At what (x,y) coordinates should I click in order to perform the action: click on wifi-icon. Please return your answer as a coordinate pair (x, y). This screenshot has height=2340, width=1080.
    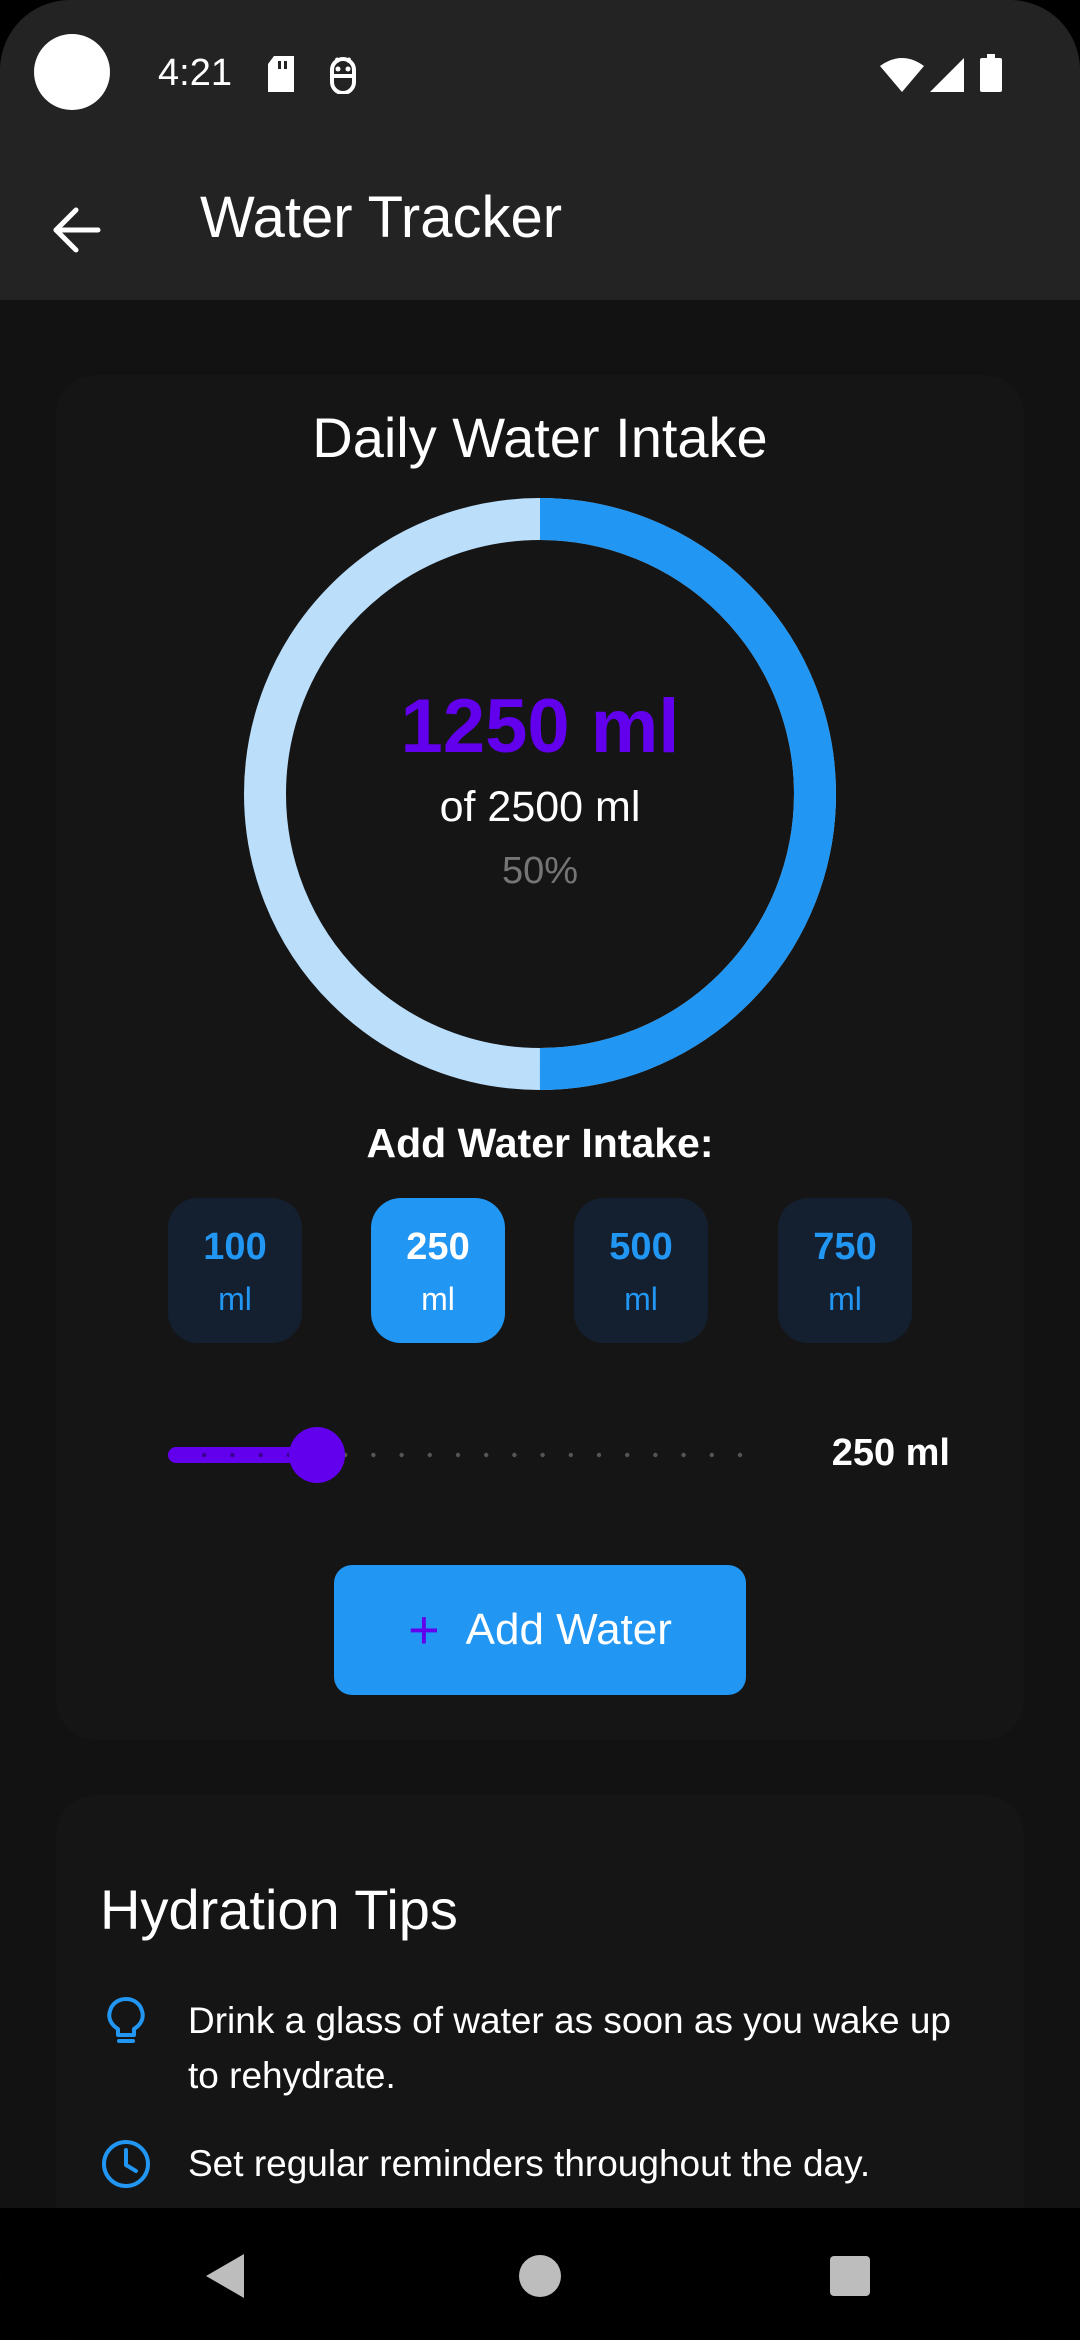
    Looking at the image, I should click on (902, 77).